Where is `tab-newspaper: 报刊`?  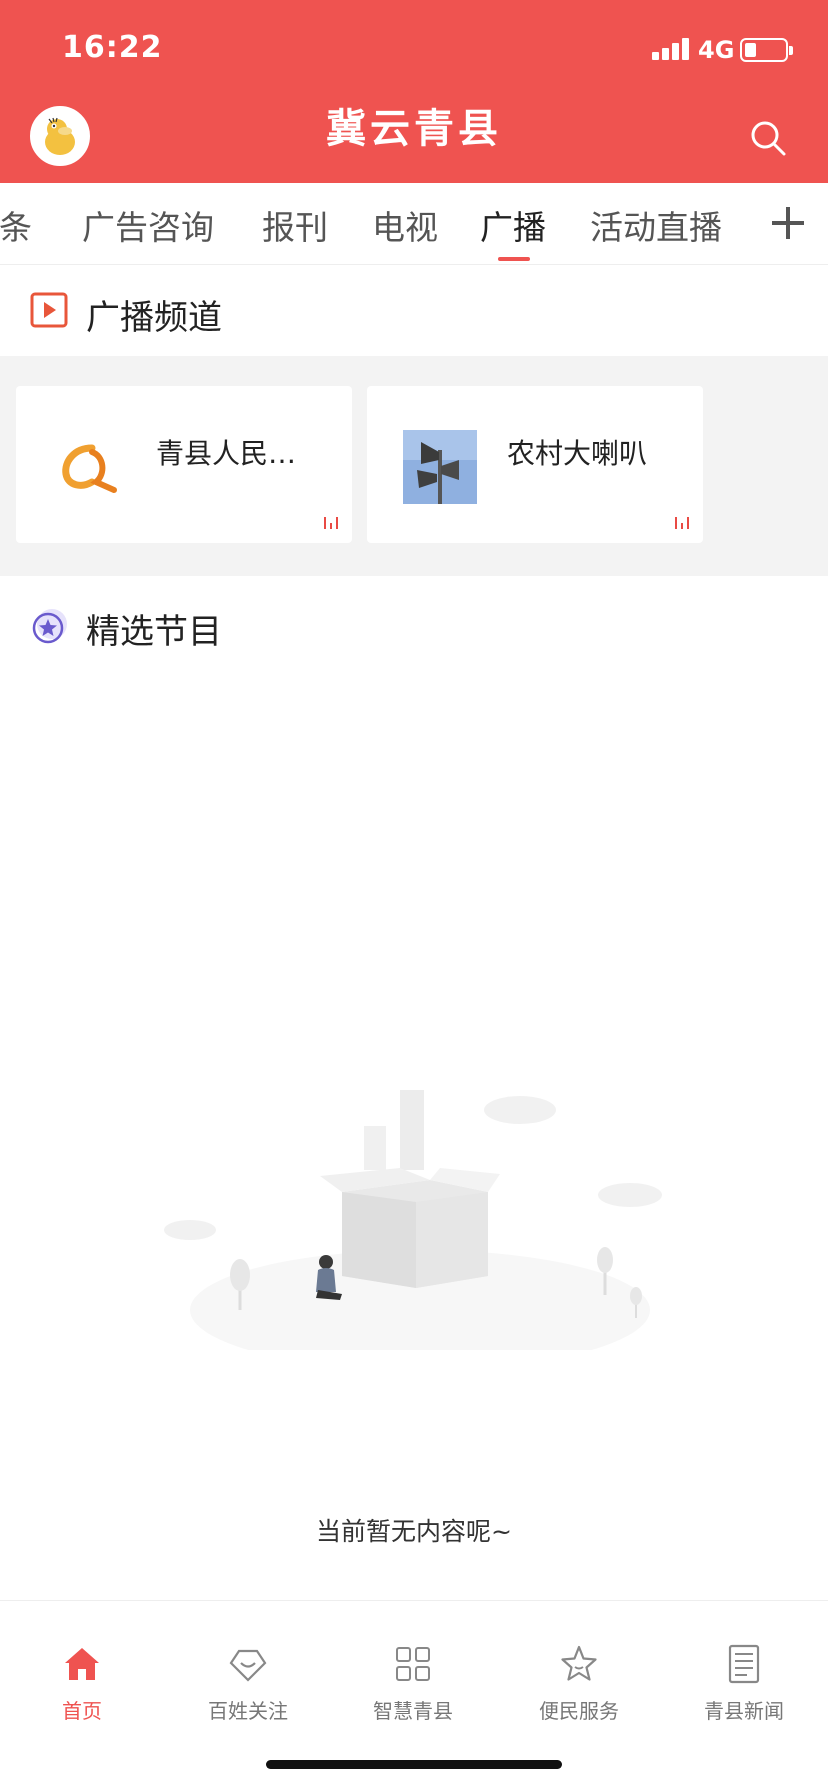
tab-newspaper: 报刊 is located at coordinates (295, 225).